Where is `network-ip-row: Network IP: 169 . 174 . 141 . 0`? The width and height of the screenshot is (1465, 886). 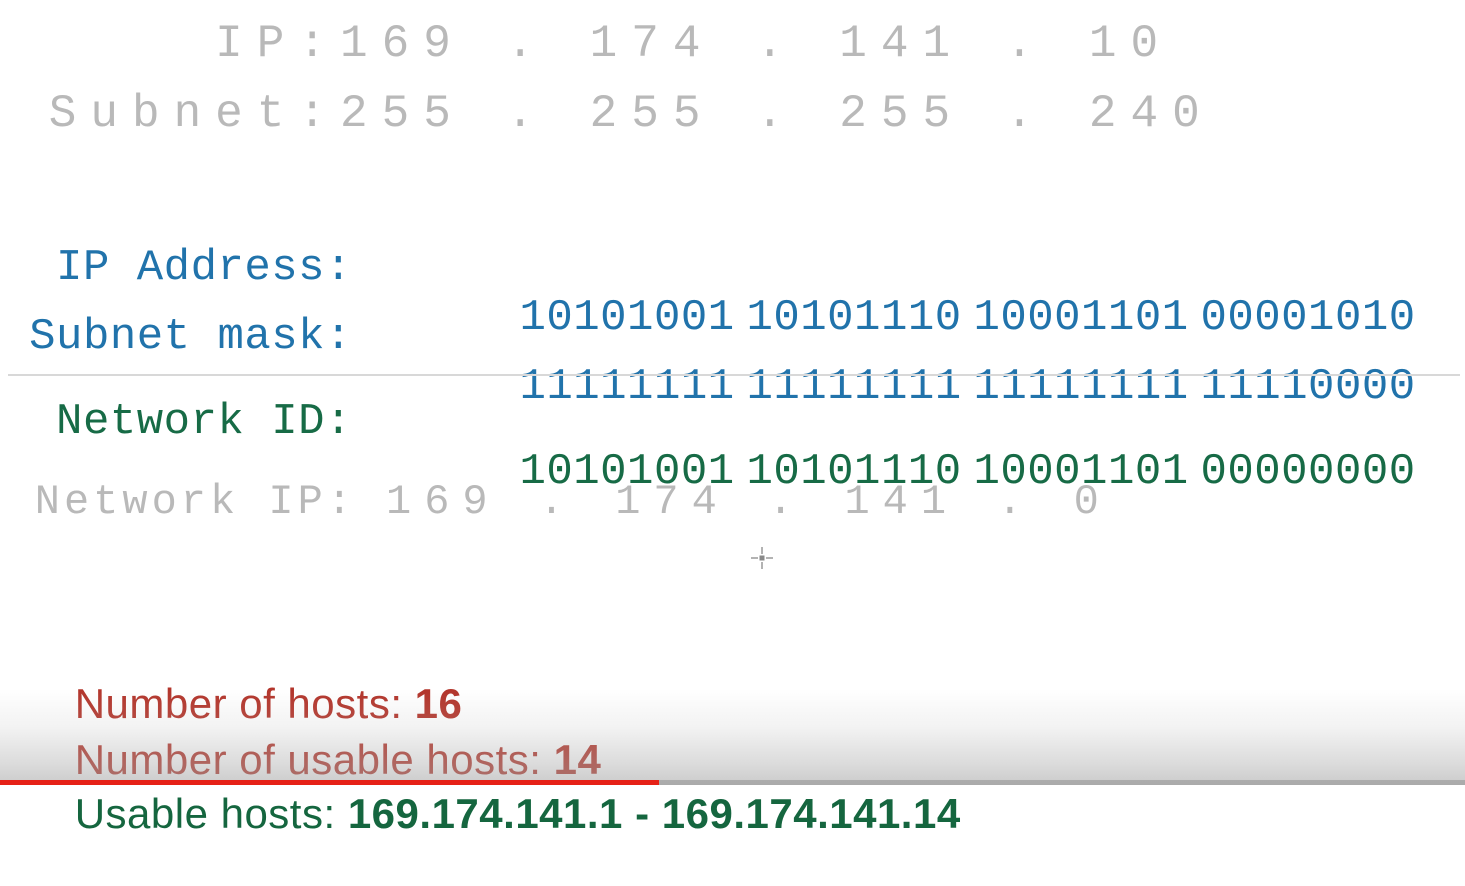
network-ip-row: Network IP: 169 . 174 . 141 . 0 is located at coordinates (732, 502).